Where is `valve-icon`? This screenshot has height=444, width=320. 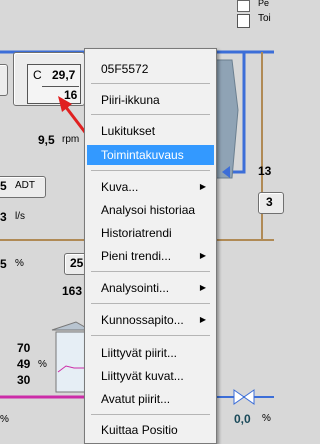 valve-icon is located at coordinates (239, 397).